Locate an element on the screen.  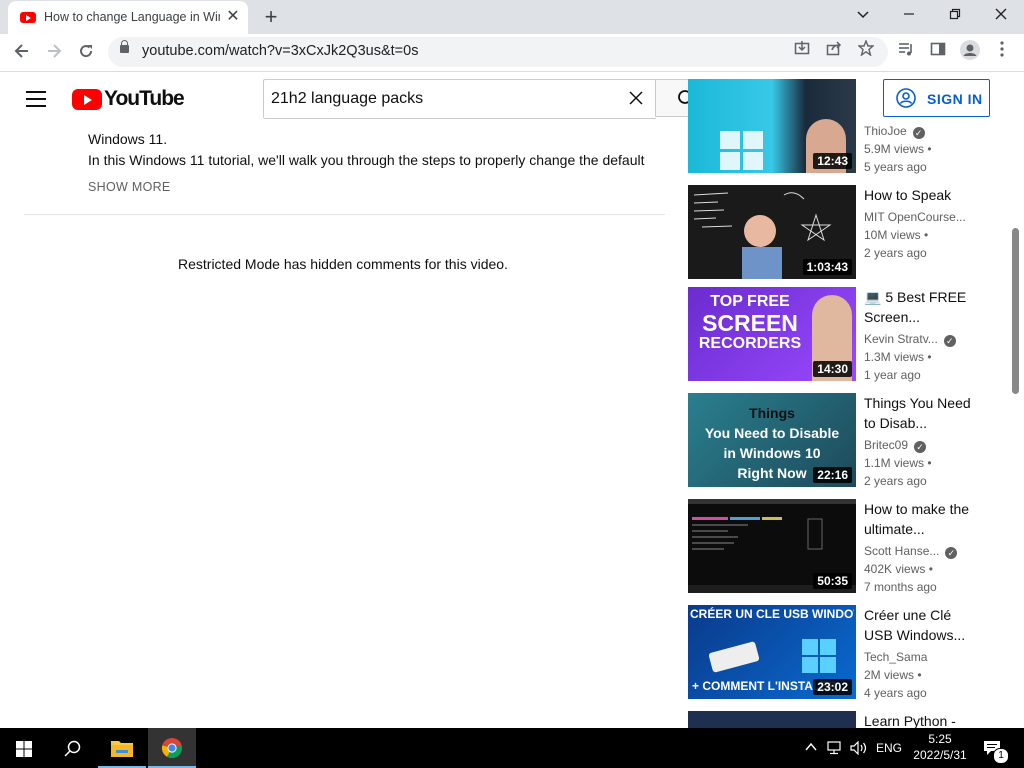
volume-icon is located at coordinates (859, 748).